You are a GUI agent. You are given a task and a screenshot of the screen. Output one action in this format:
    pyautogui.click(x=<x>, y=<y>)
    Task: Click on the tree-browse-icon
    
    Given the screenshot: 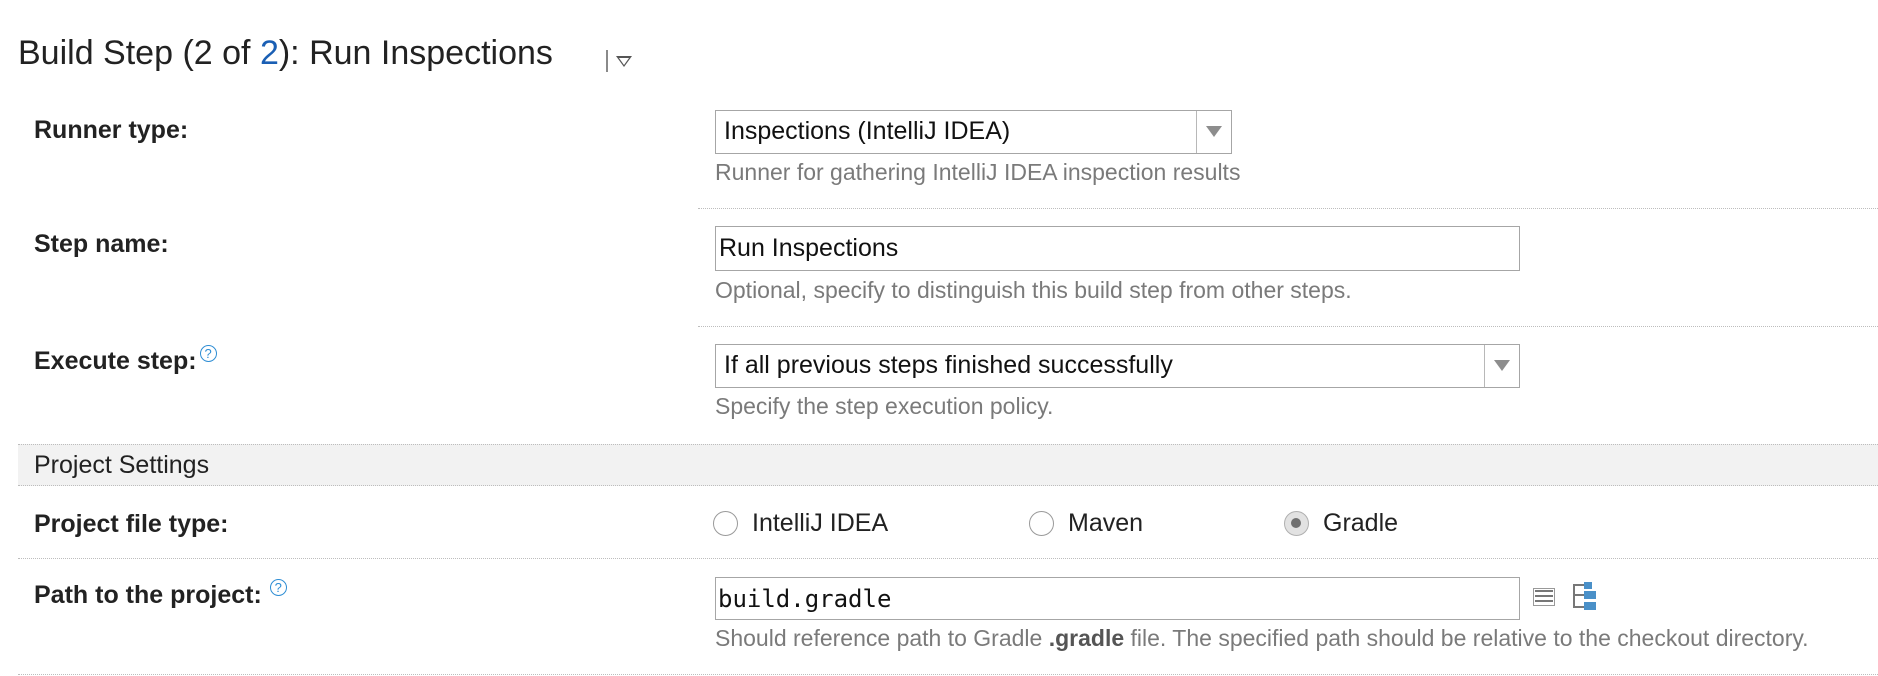 What is the action you would take?
    pyautogui.click(x=1586, y=597)
    